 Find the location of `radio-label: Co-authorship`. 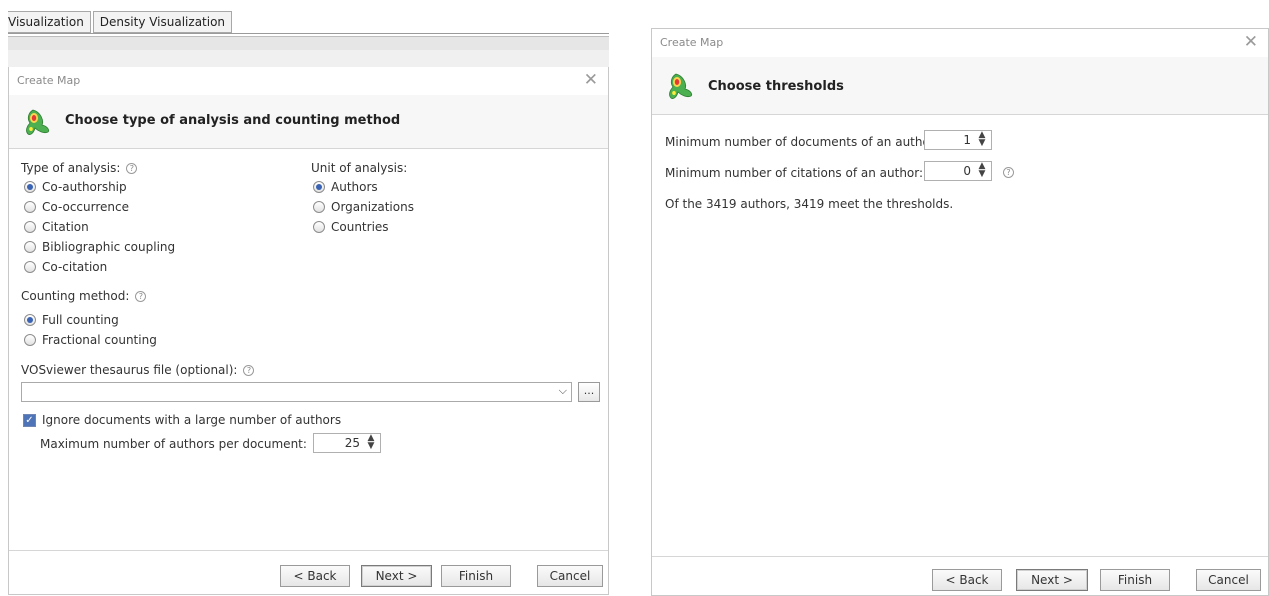

radio-label: Co-authorship is located at coordinates (84, 187).